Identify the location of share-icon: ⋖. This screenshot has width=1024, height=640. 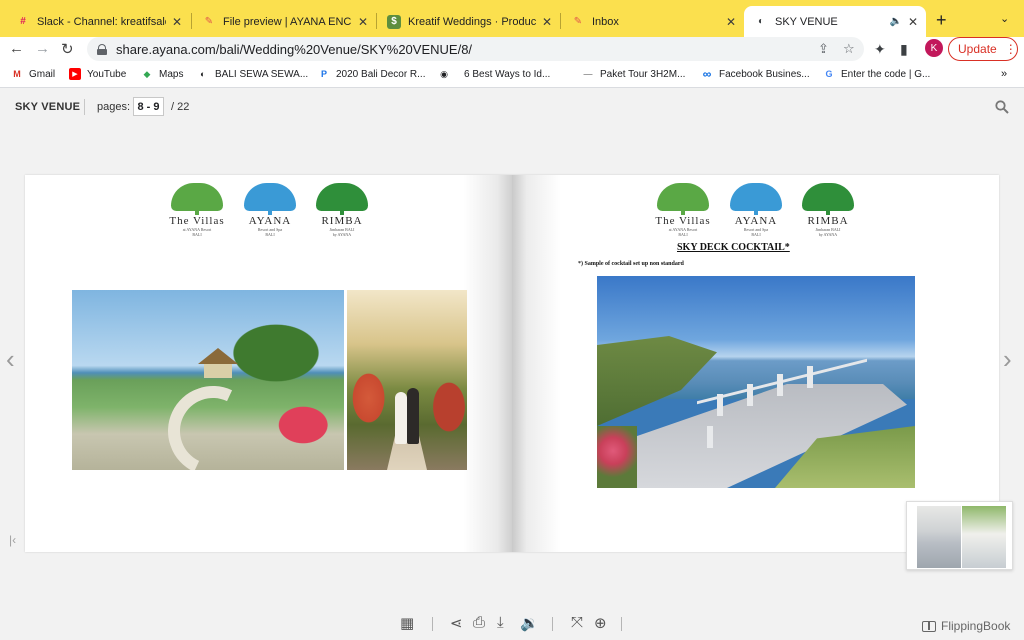
(456, 623).